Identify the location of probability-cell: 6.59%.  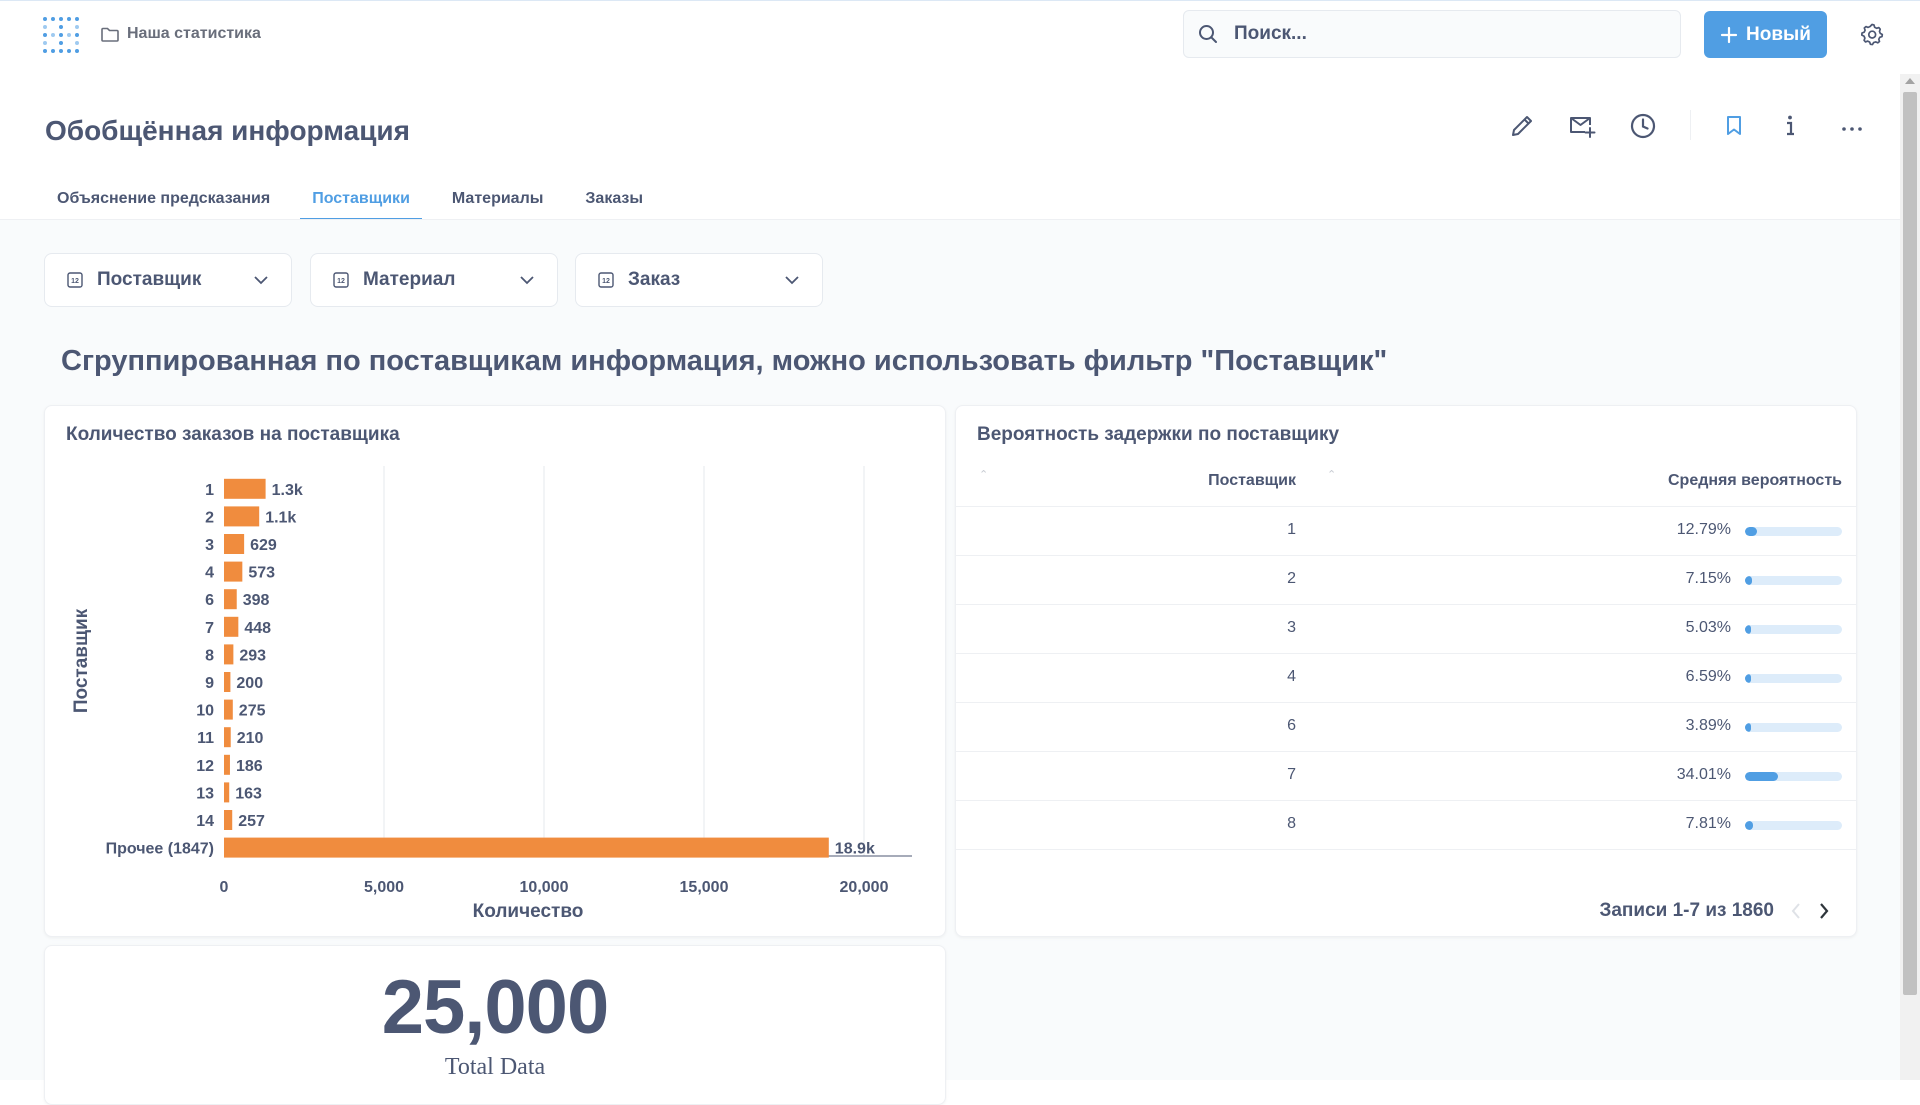
(1708, 676).